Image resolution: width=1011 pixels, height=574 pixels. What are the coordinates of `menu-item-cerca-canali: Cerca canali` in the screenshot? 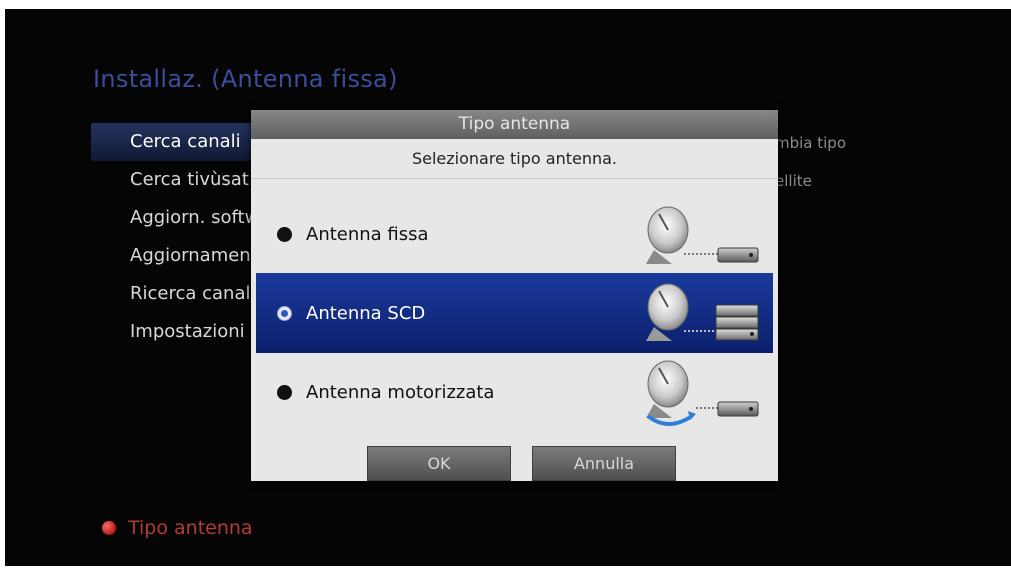 It's located at (181, 142).